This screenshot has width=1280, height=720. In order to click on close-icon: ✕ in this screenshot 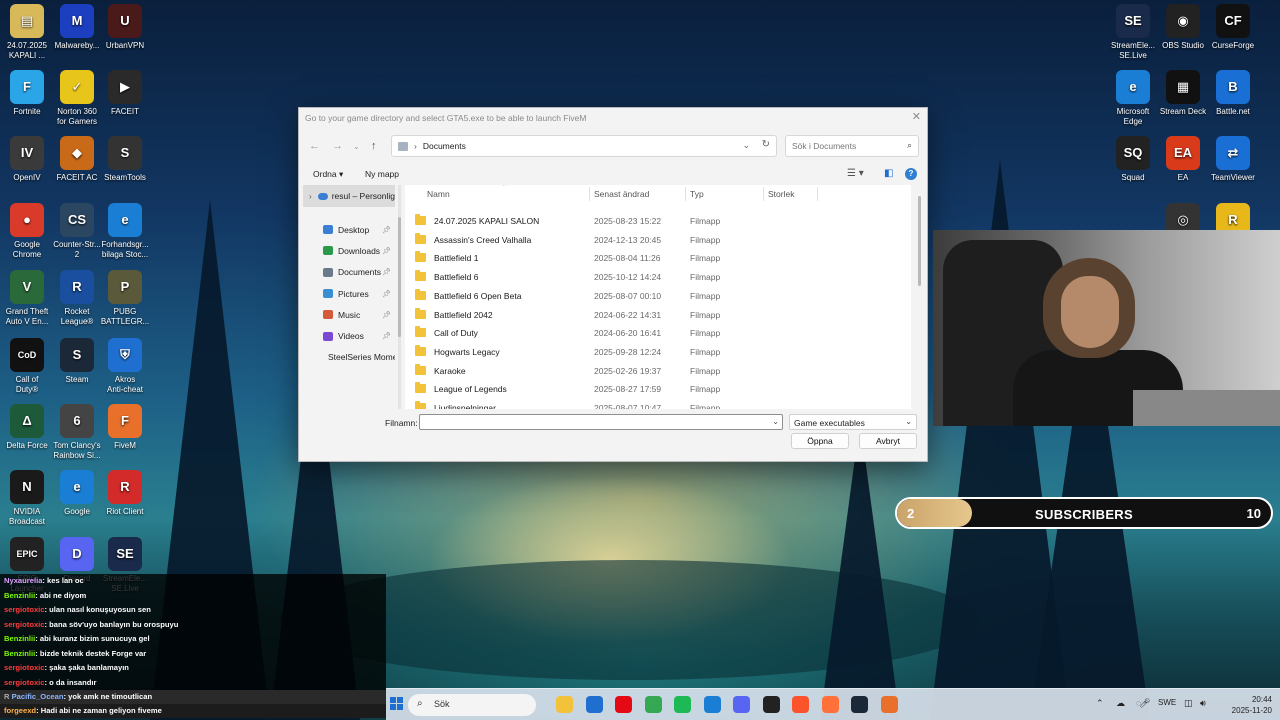, I will do `click(916, 116)`.